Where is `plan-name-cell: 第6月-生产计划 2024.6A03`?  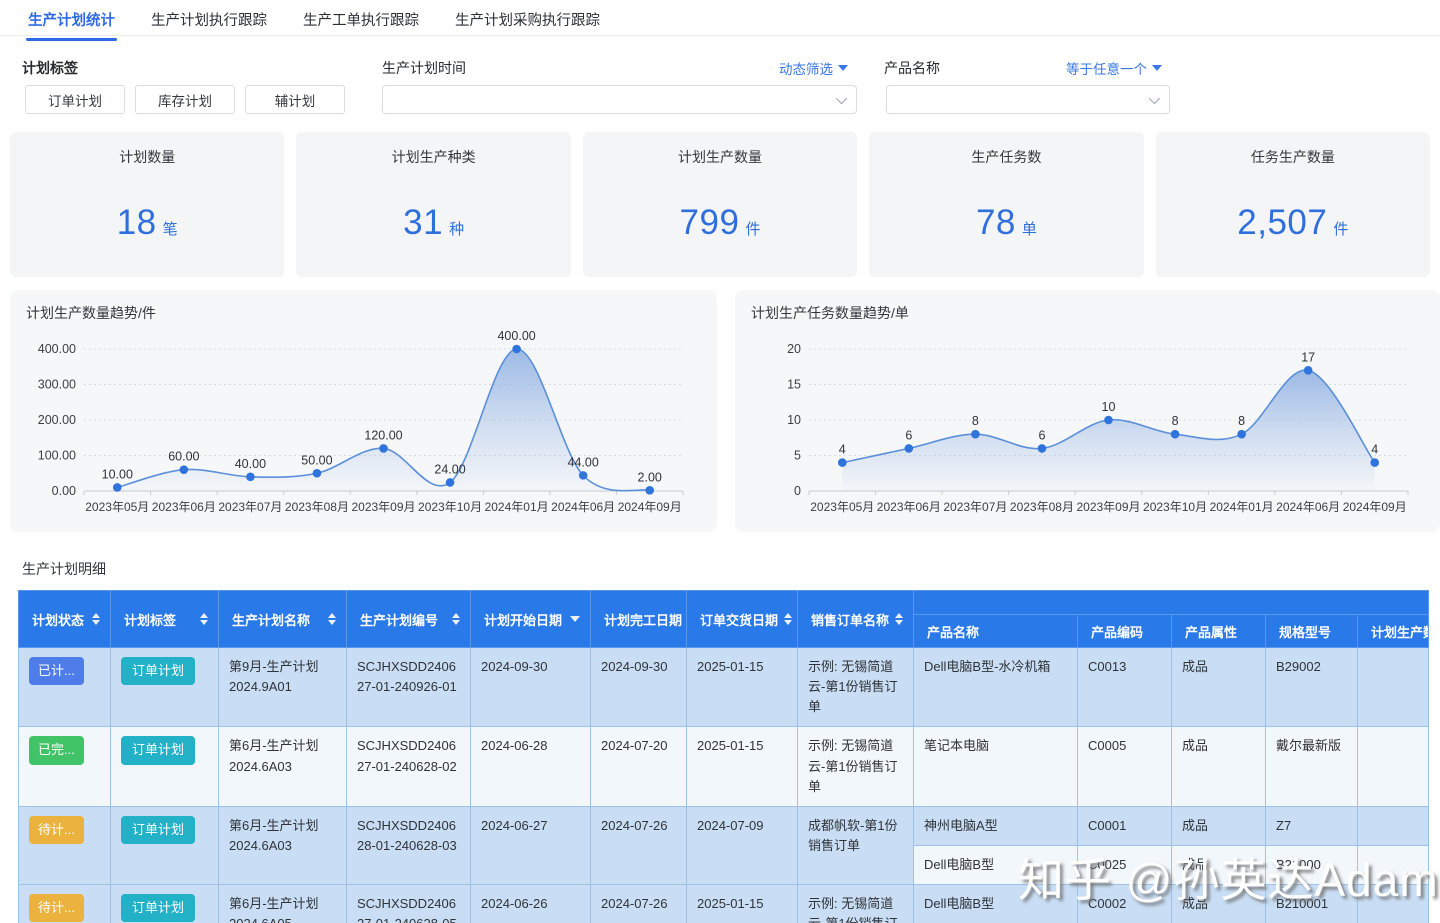 plan-name-cell: 第6月-生产计划 2024.6A03 is located at coordinates (282, 766).